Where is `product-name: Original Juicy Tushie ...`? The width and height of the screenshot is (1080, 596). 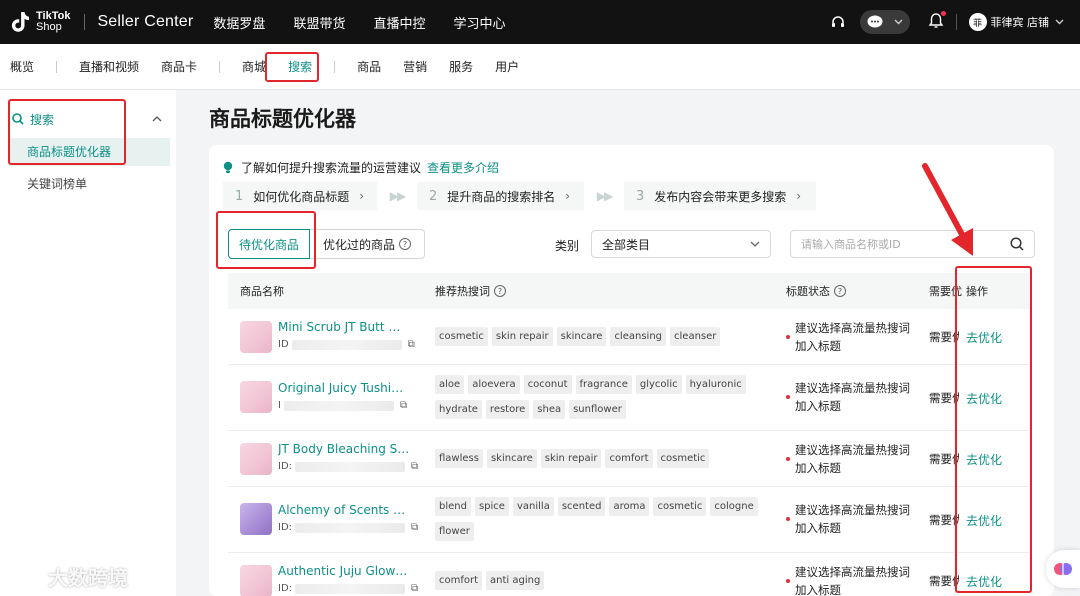 product-name: Original Juicy Tushie ... is located at coordinates (344, 388).